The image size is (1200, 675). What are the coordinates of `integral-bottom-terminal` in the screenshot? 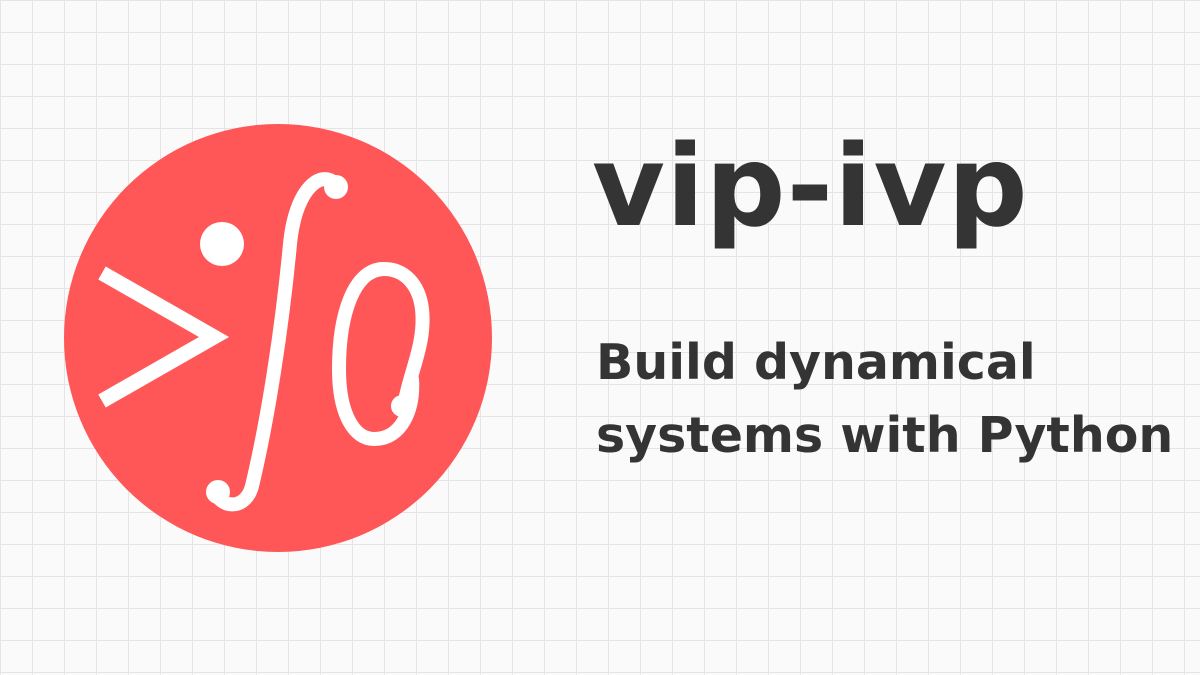 It's located at (218, 492).